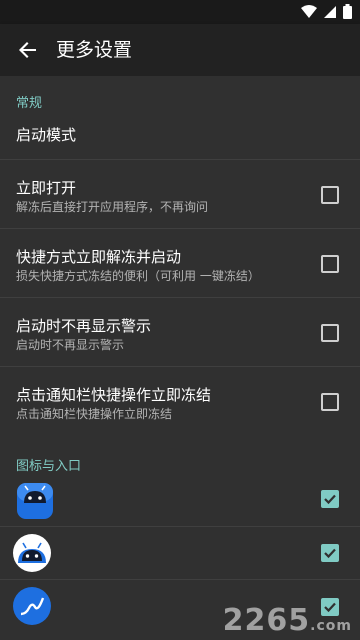 This screenshot has height=640, width=360. What do you see at coordinates (330, 402) in the screenshot?
I see `checkbox-notification-freeze` at bounding box center [330, 402].